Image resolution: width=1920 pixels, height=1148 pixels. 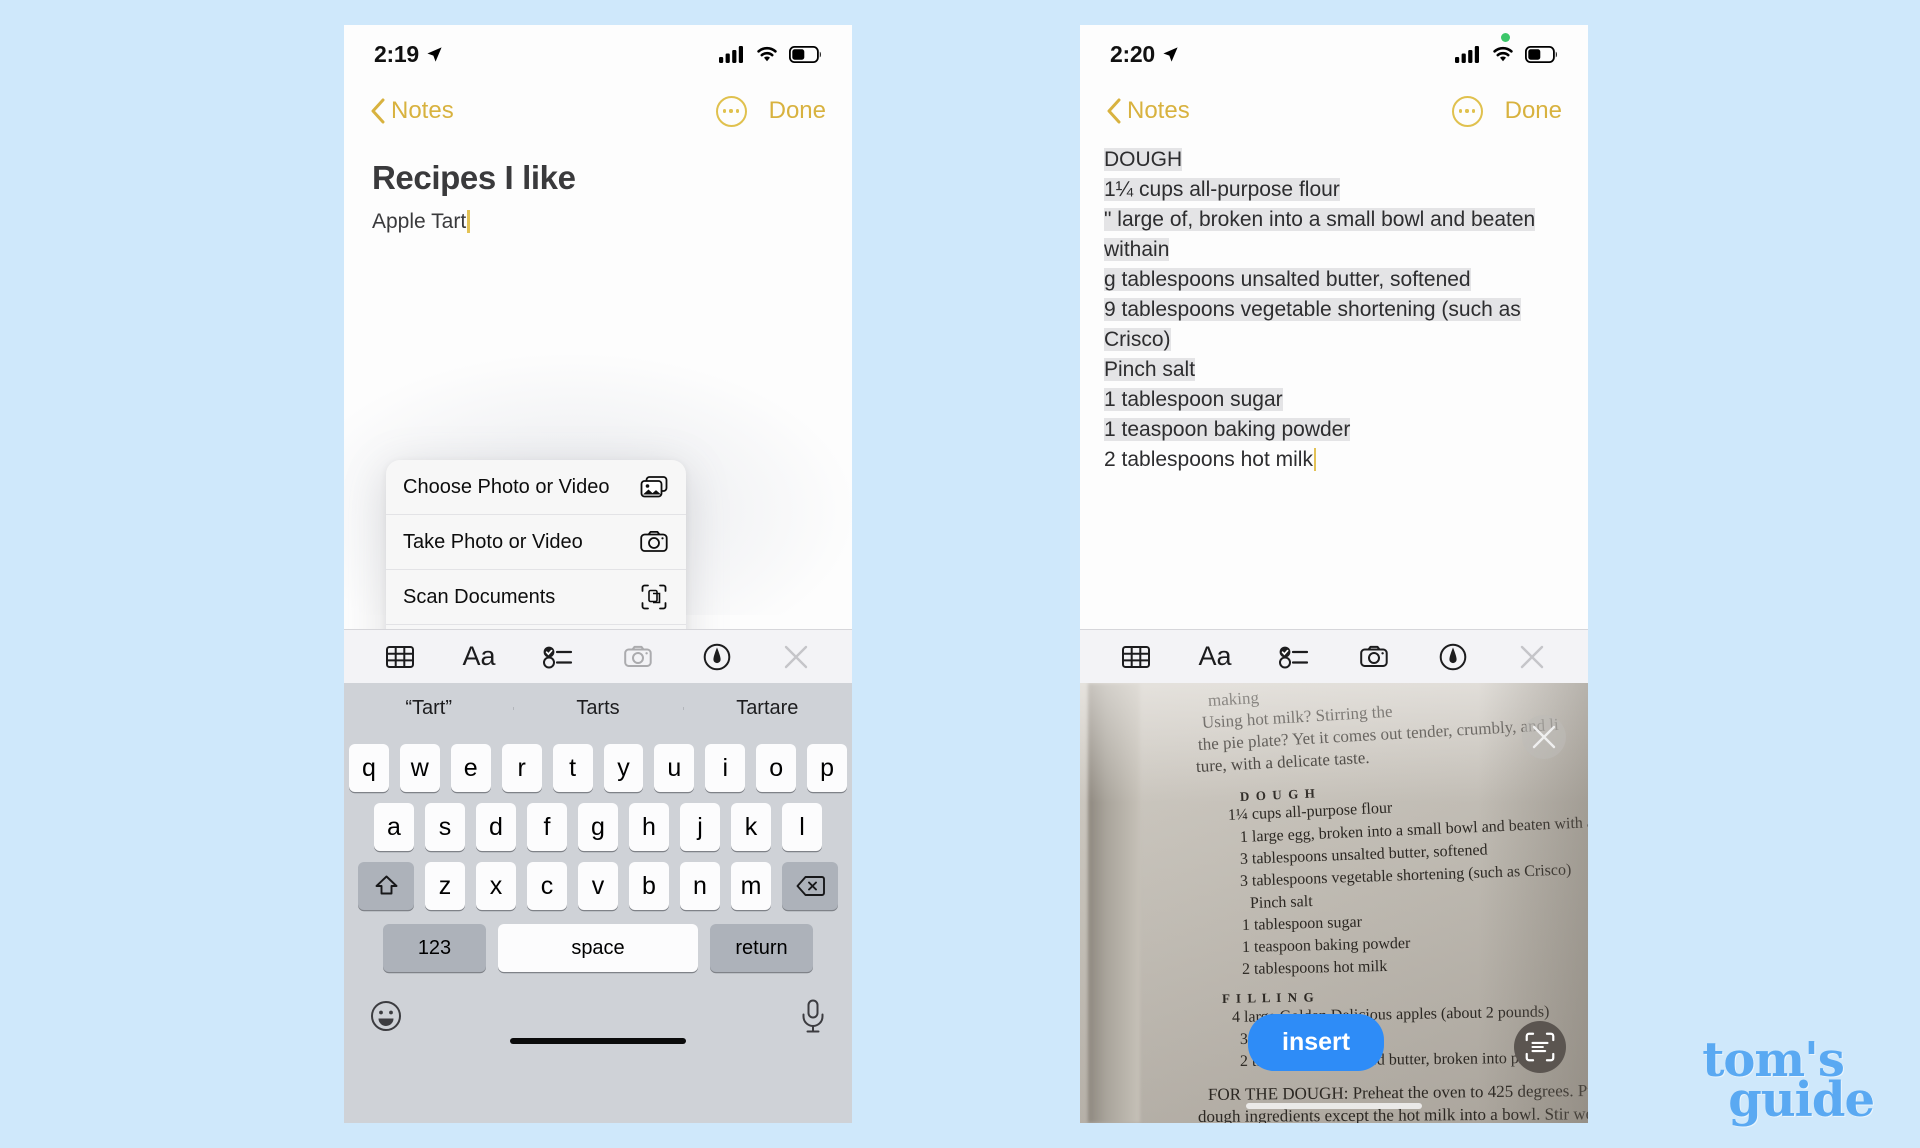 I want to click on book-text-line: making, so click(x=1233, y=698).